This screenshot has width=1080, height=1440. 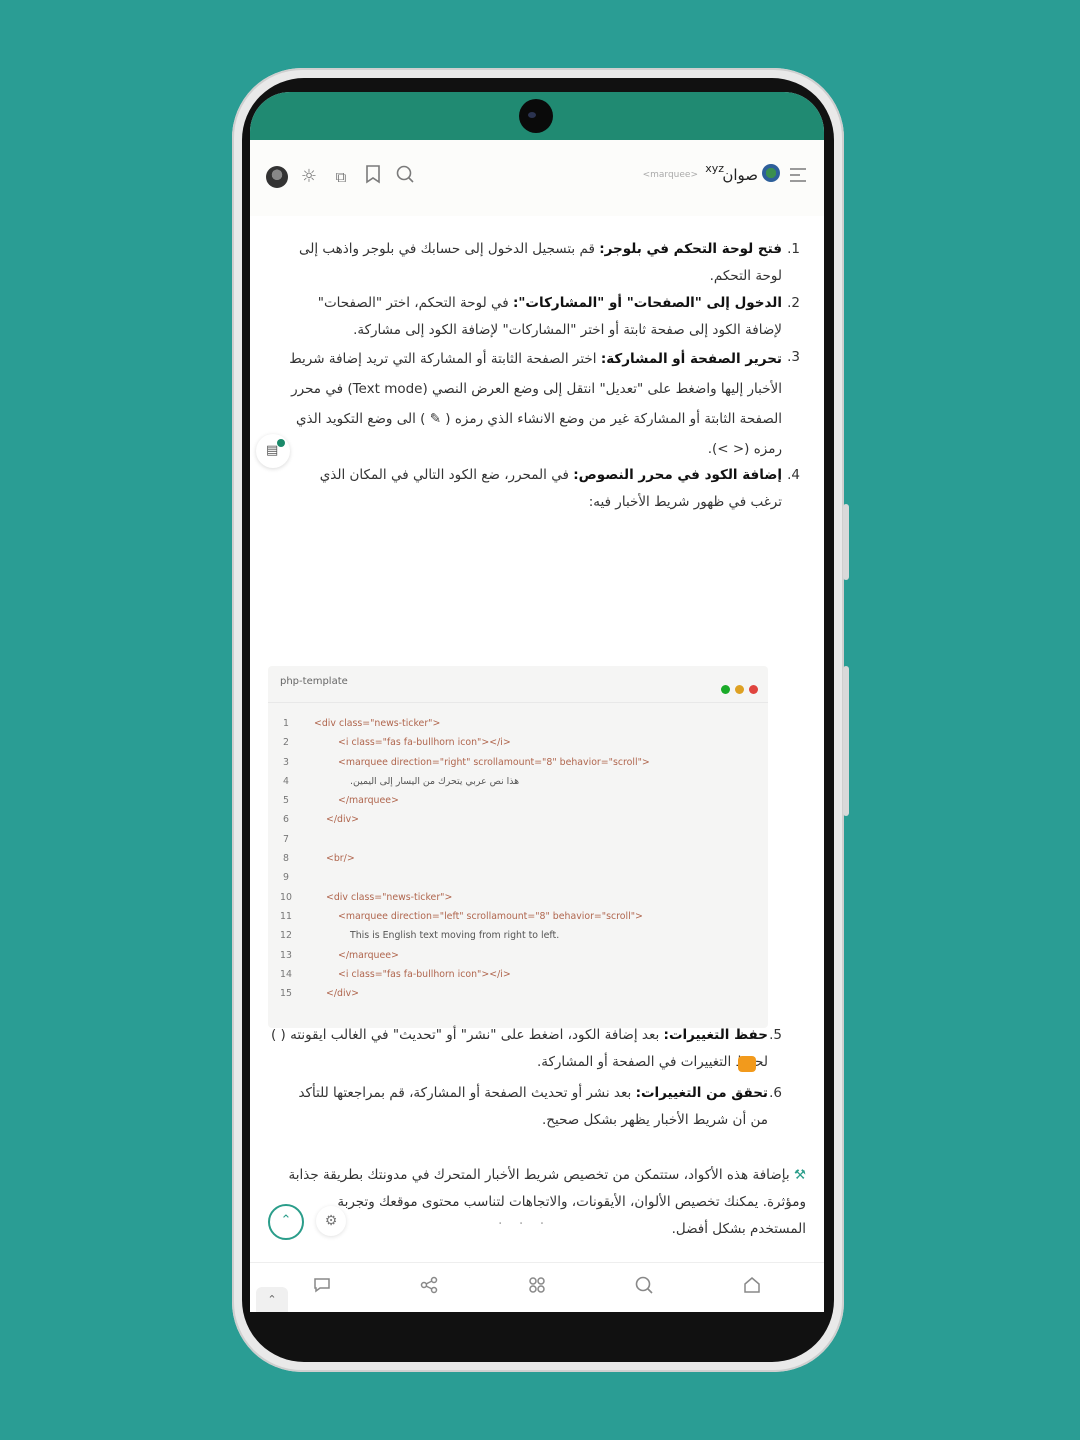 I want to click on camera-icon, so click(x=536, y=116).